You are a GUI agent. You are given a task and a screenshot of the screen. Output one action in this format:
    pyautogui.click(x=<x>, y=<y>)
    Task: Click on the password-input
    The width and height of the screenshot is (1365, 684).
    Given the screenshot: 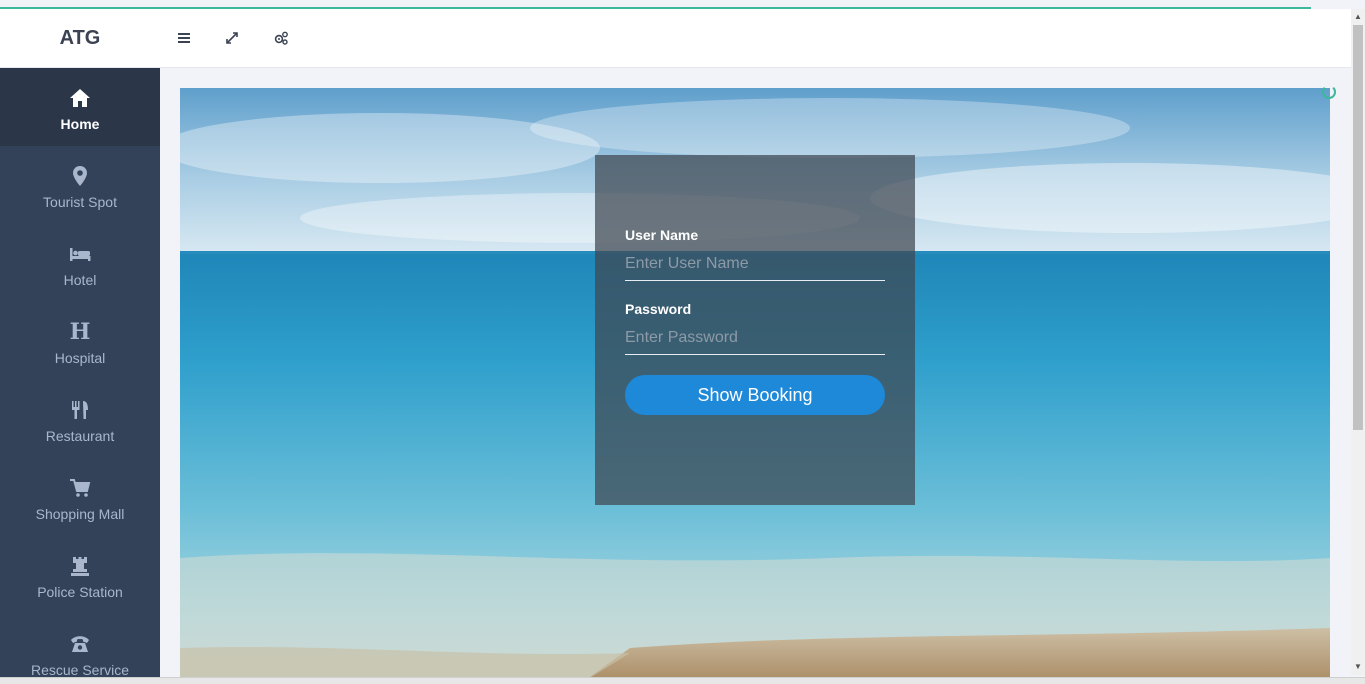 What is the action you would take?
    pyautogui.click(x=755, y=338)
    